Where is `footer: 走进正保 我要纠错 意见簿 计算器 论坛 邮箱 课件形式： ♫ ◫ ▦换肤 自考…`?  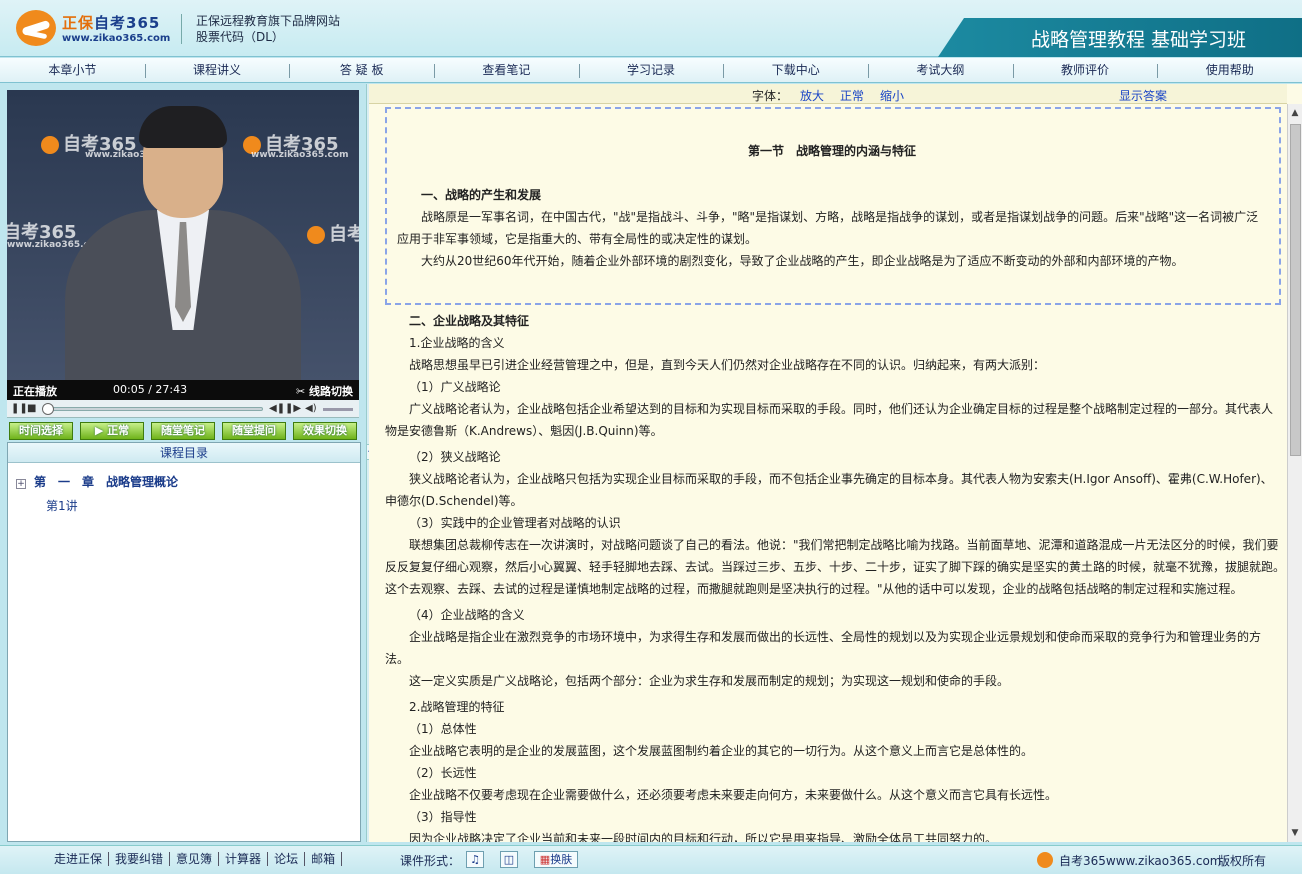
footer: 走进正保 我要纠错 意见簿 计算器 论坛 邮箱 课件形式： ♫ ◫ ▦换肤 自考… is located at coordinates (651, 859).